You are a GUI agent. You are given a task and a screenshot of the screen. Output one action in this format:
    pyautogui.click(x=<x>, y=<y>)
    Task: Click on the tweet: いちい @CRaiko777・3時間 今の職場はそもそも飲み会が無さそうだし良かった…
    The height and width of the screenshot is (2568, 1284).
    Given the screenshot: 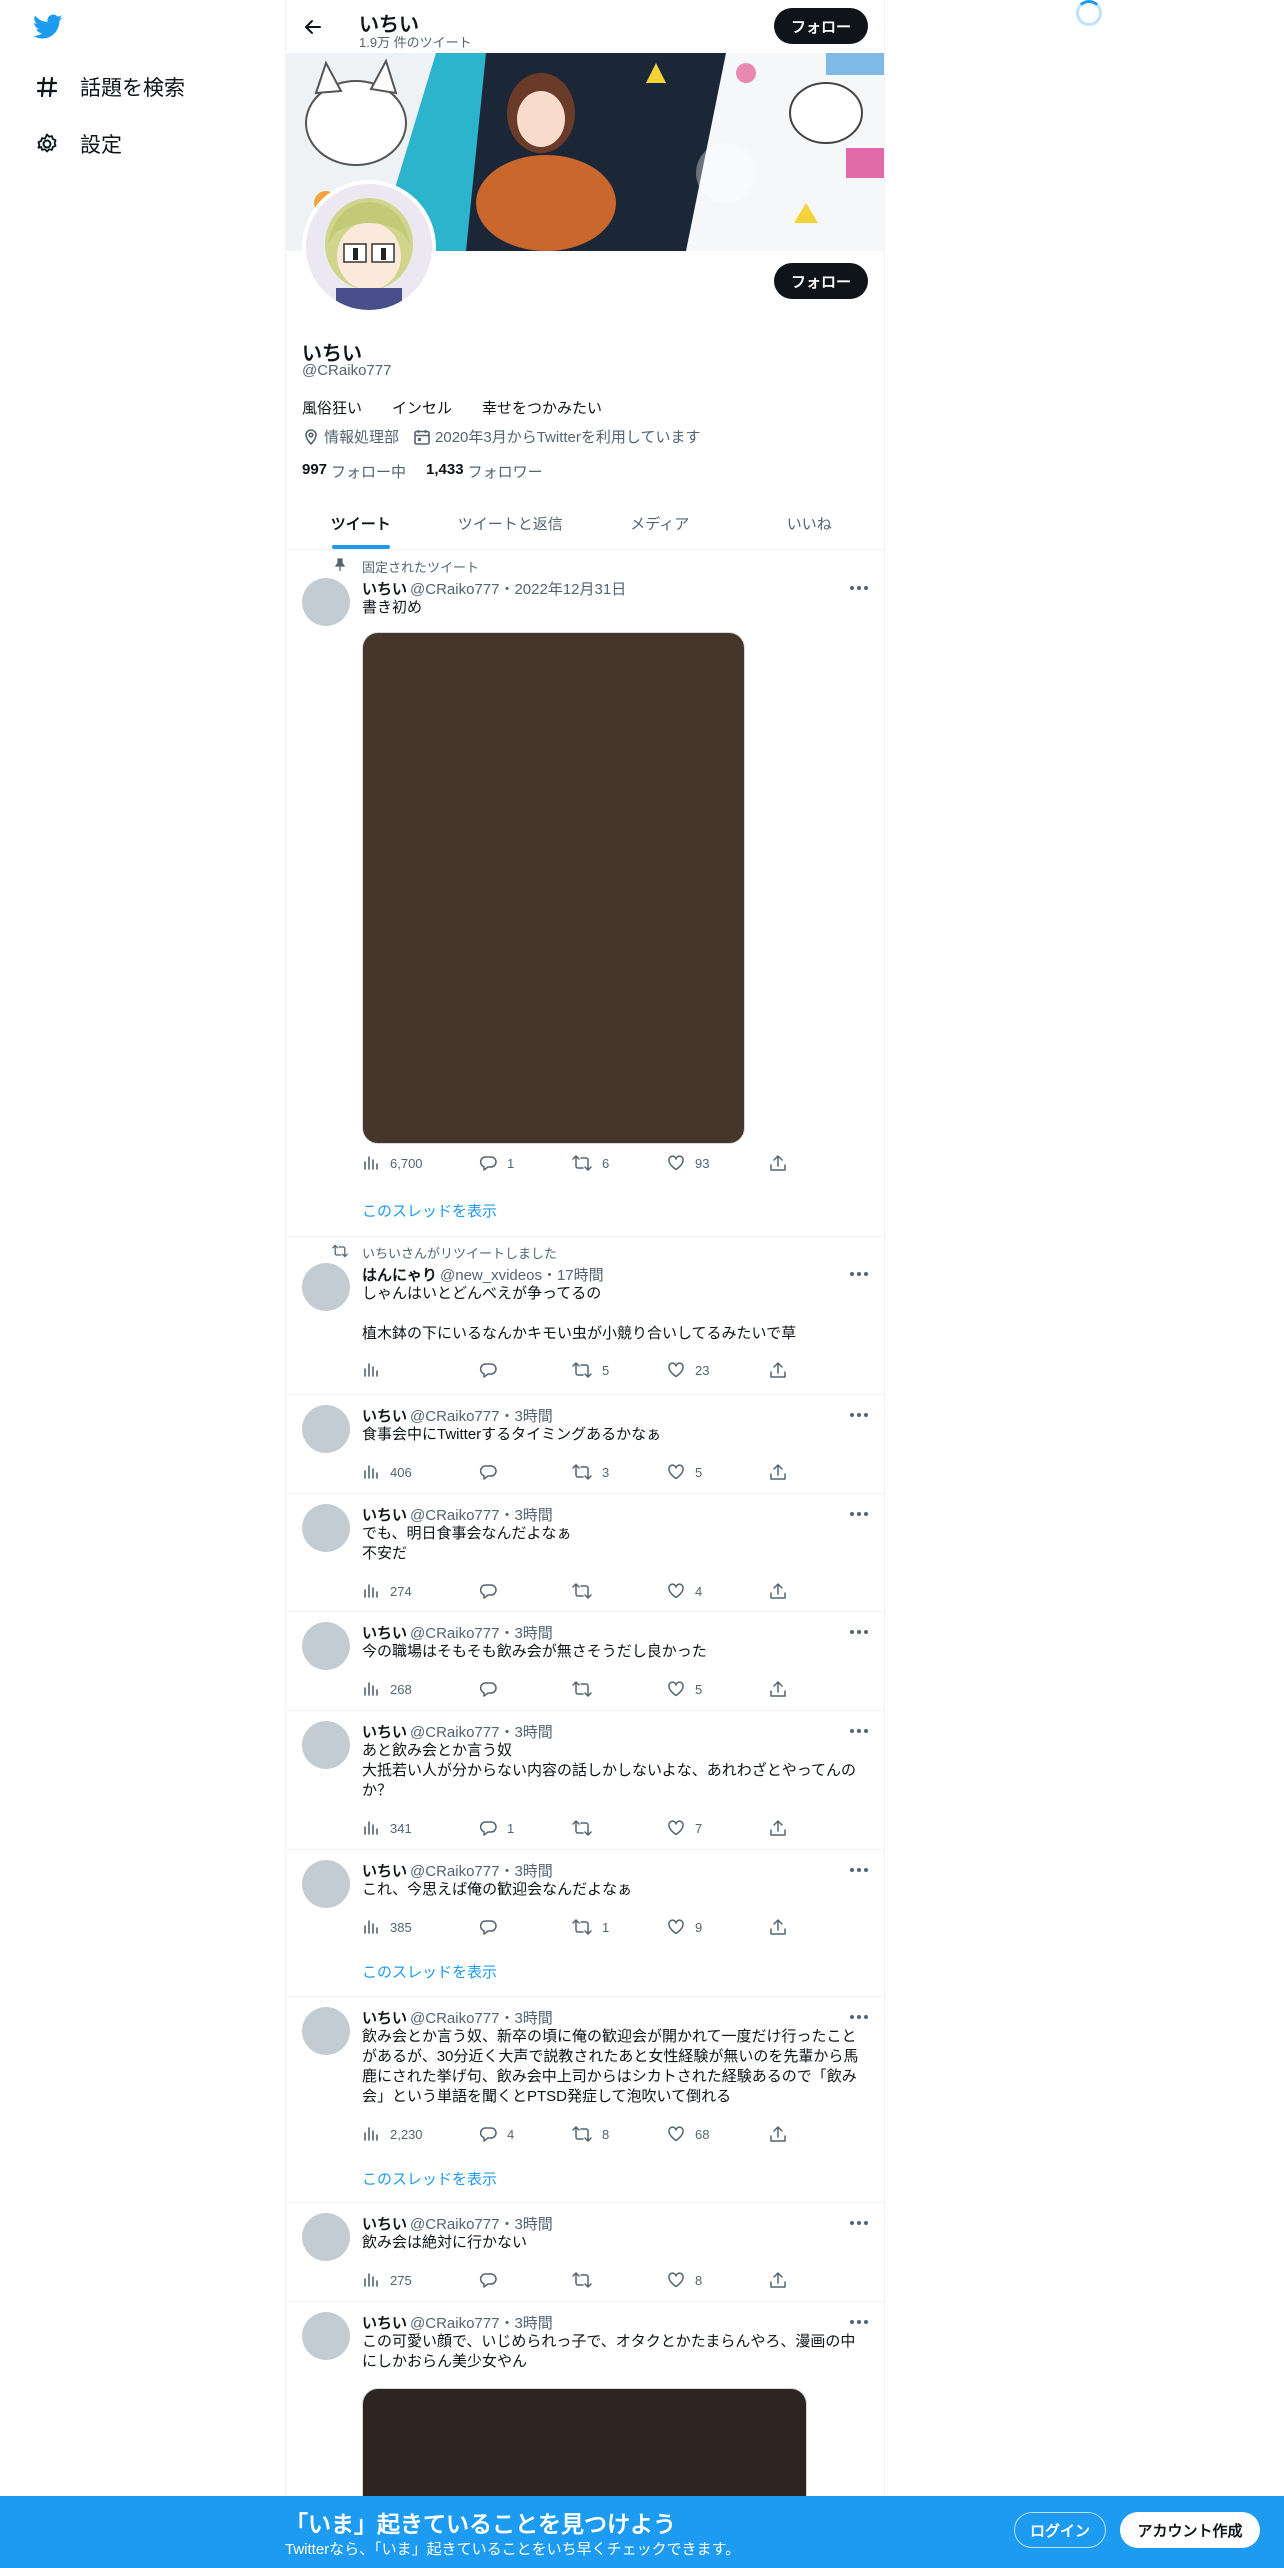 What is the action you would take?
    pyautogui.click(x=585, y=1661)
    